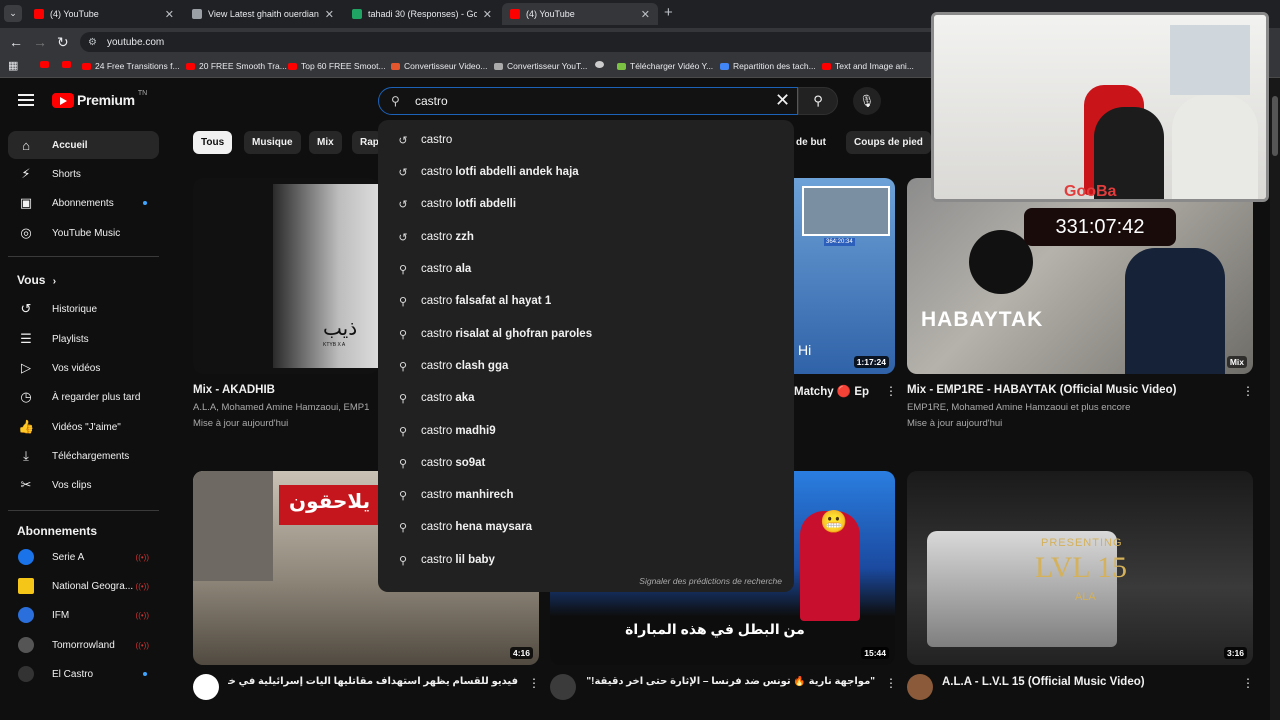 This screenshot has height=720, width=1280. I want to click on suggestion-item: ⚲ castro risalat al ghofran paroles, so click(586, 334).